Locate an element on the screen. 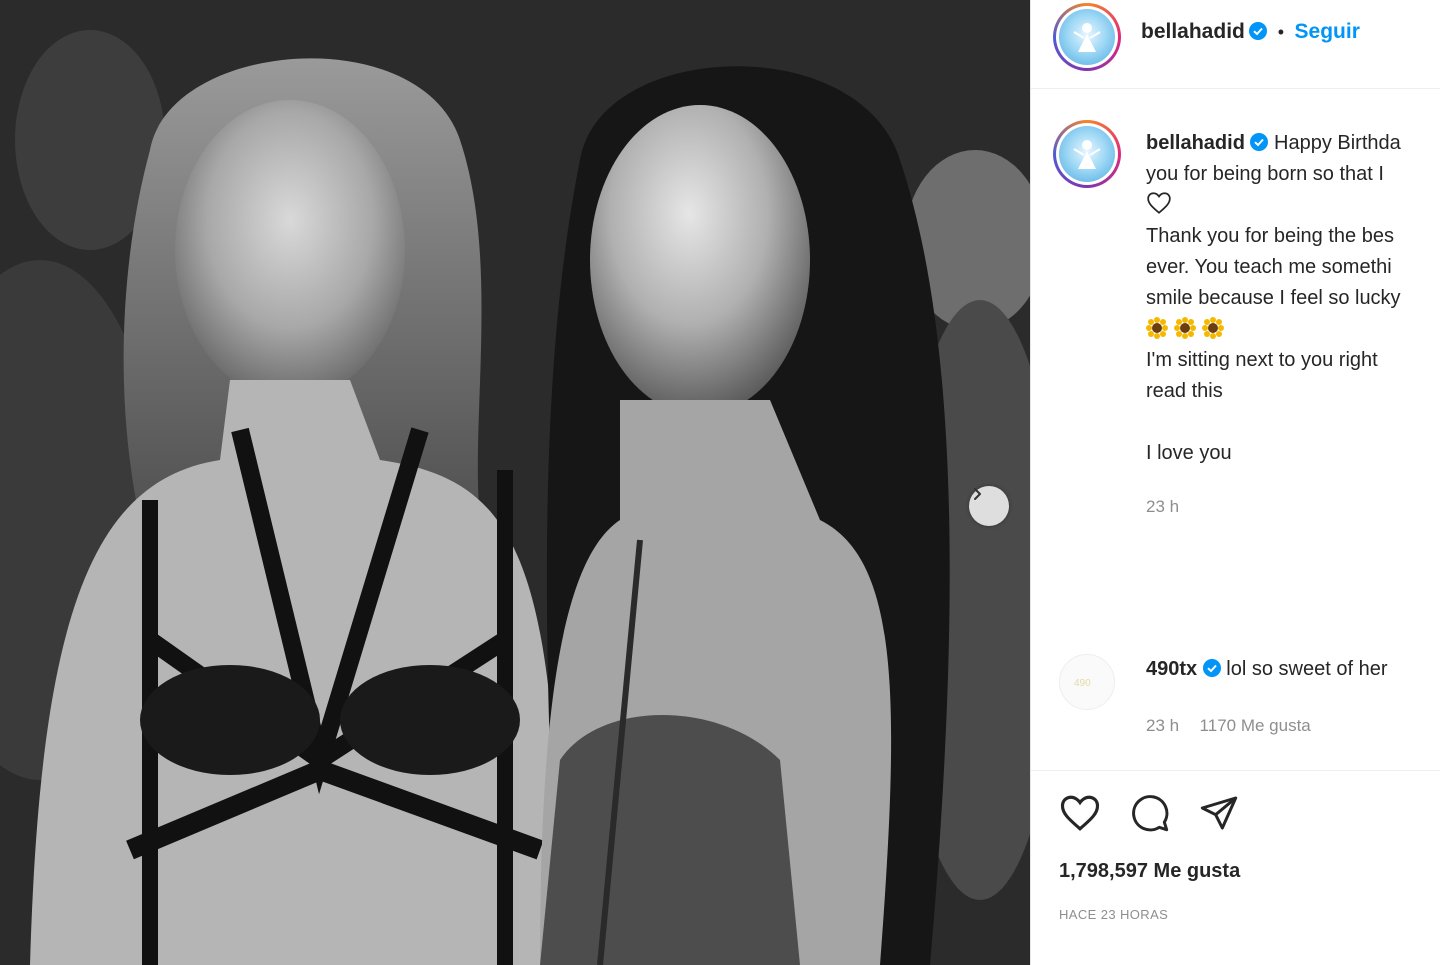  comment-meta: 23 h 1170 Me gusta is located at coordinates (1228, 726).